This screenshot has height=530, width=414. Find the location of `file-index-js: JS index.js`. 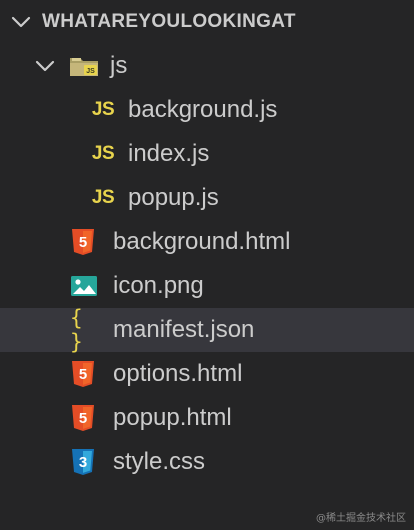

file-index-js: JS index.js is located at coordinates (207, 154).